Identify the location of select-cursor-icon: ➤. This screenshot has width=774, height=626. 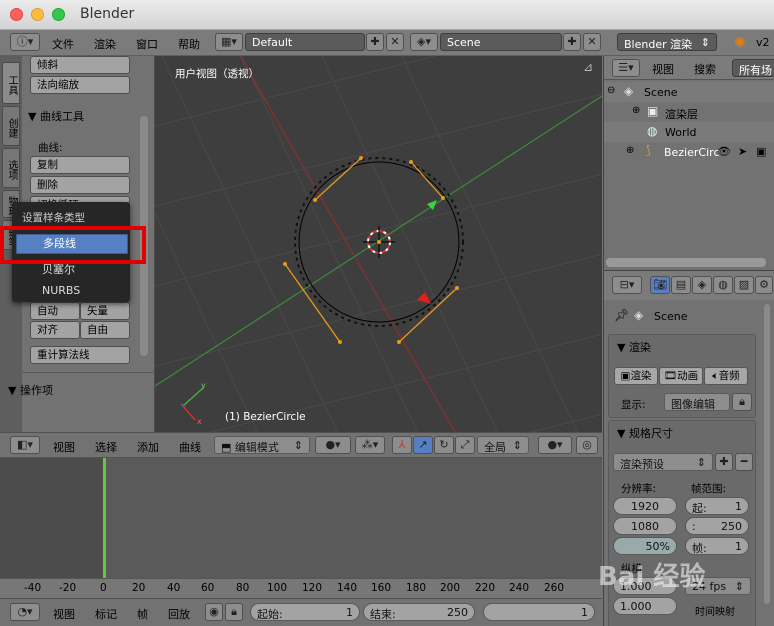
(742, 151).